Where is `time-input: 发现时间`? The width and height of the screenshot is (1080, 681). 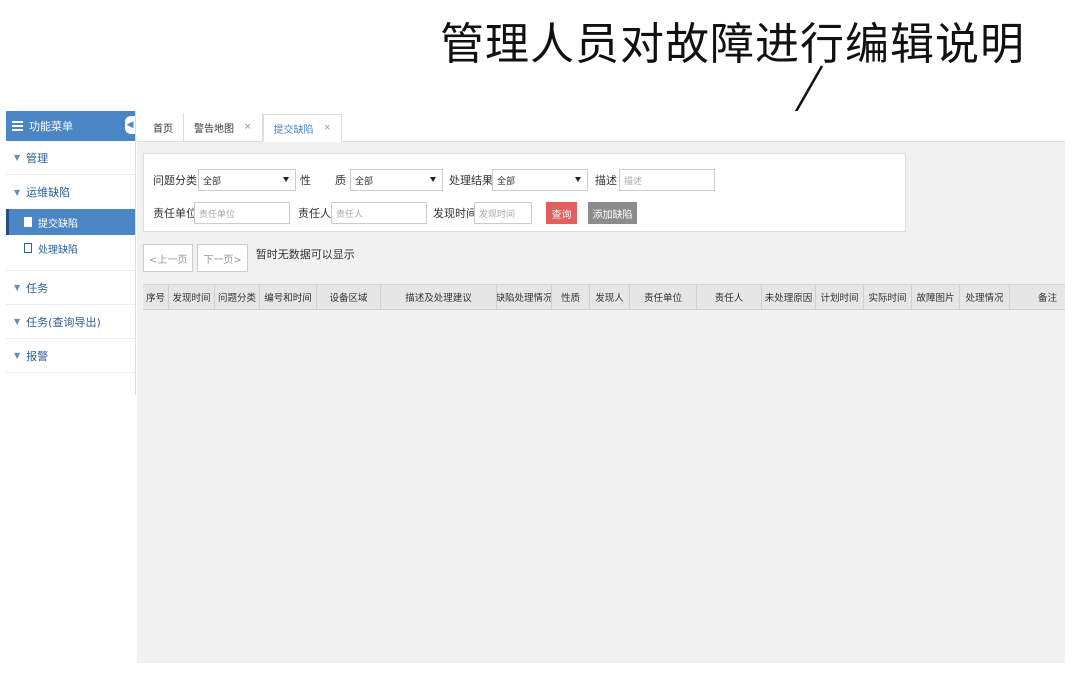
time-input: 发现时间 is located at coordinates (503, 213).